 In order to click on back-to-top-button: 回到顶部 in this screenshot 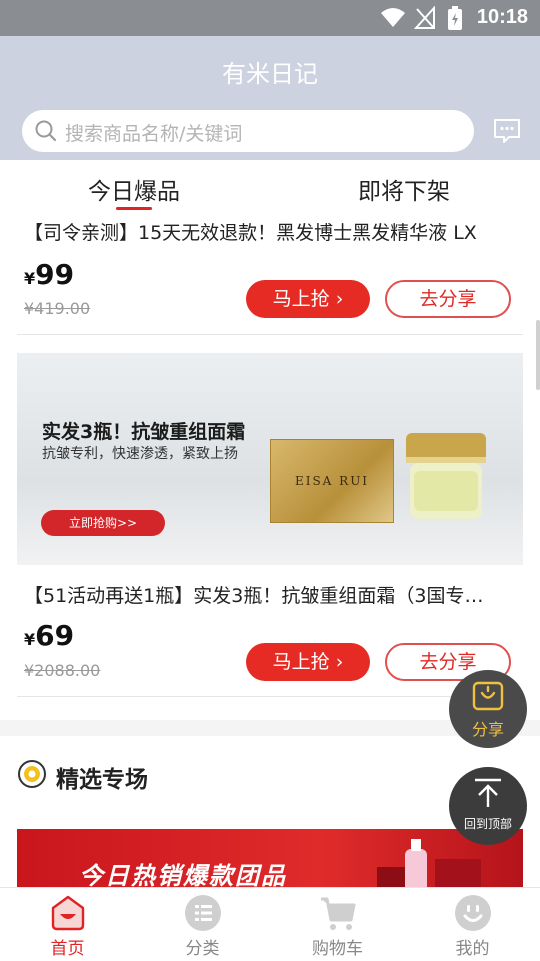, I will do `click(488, 806)`.